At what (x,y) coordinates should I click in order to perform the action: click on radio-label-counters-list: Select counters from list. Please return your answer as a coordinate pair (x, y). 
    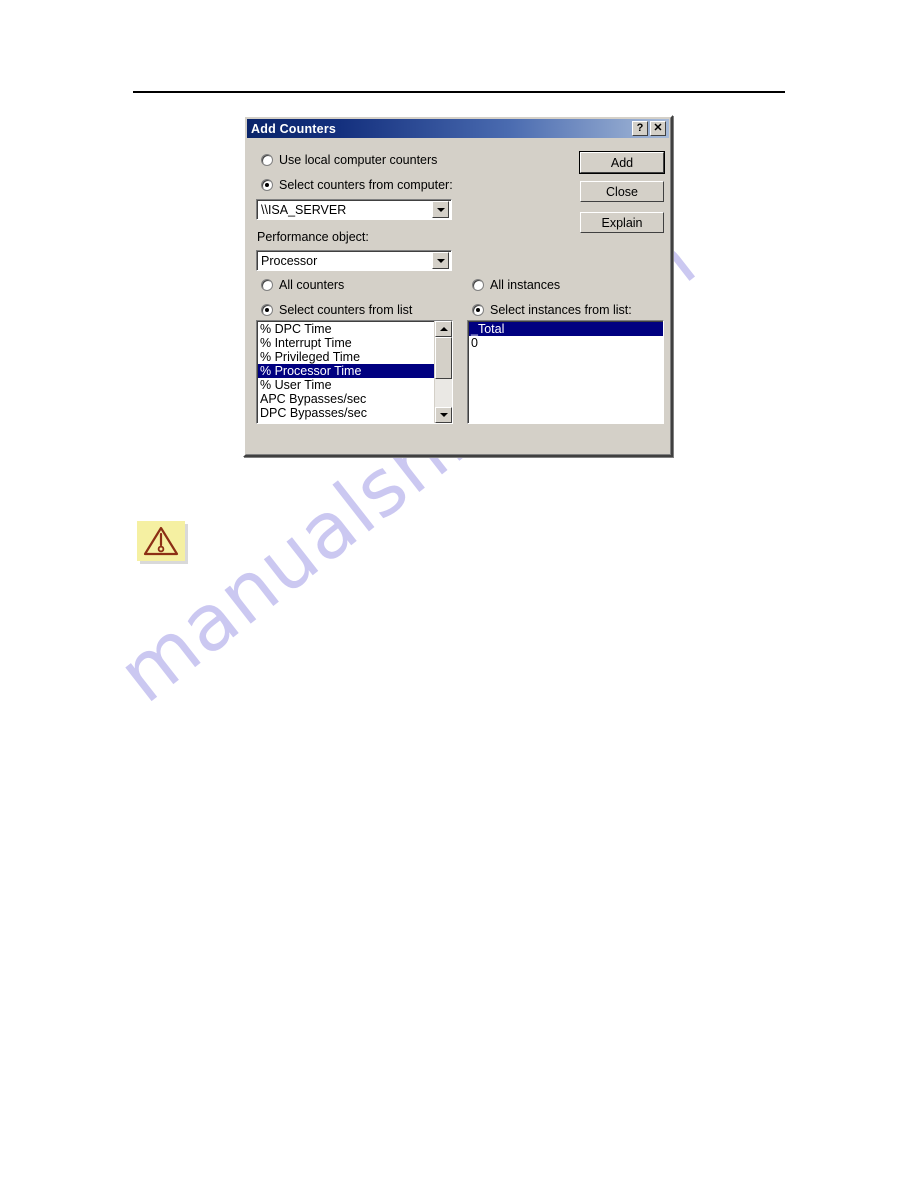
    Looking at the image, I should click on (346, 310).